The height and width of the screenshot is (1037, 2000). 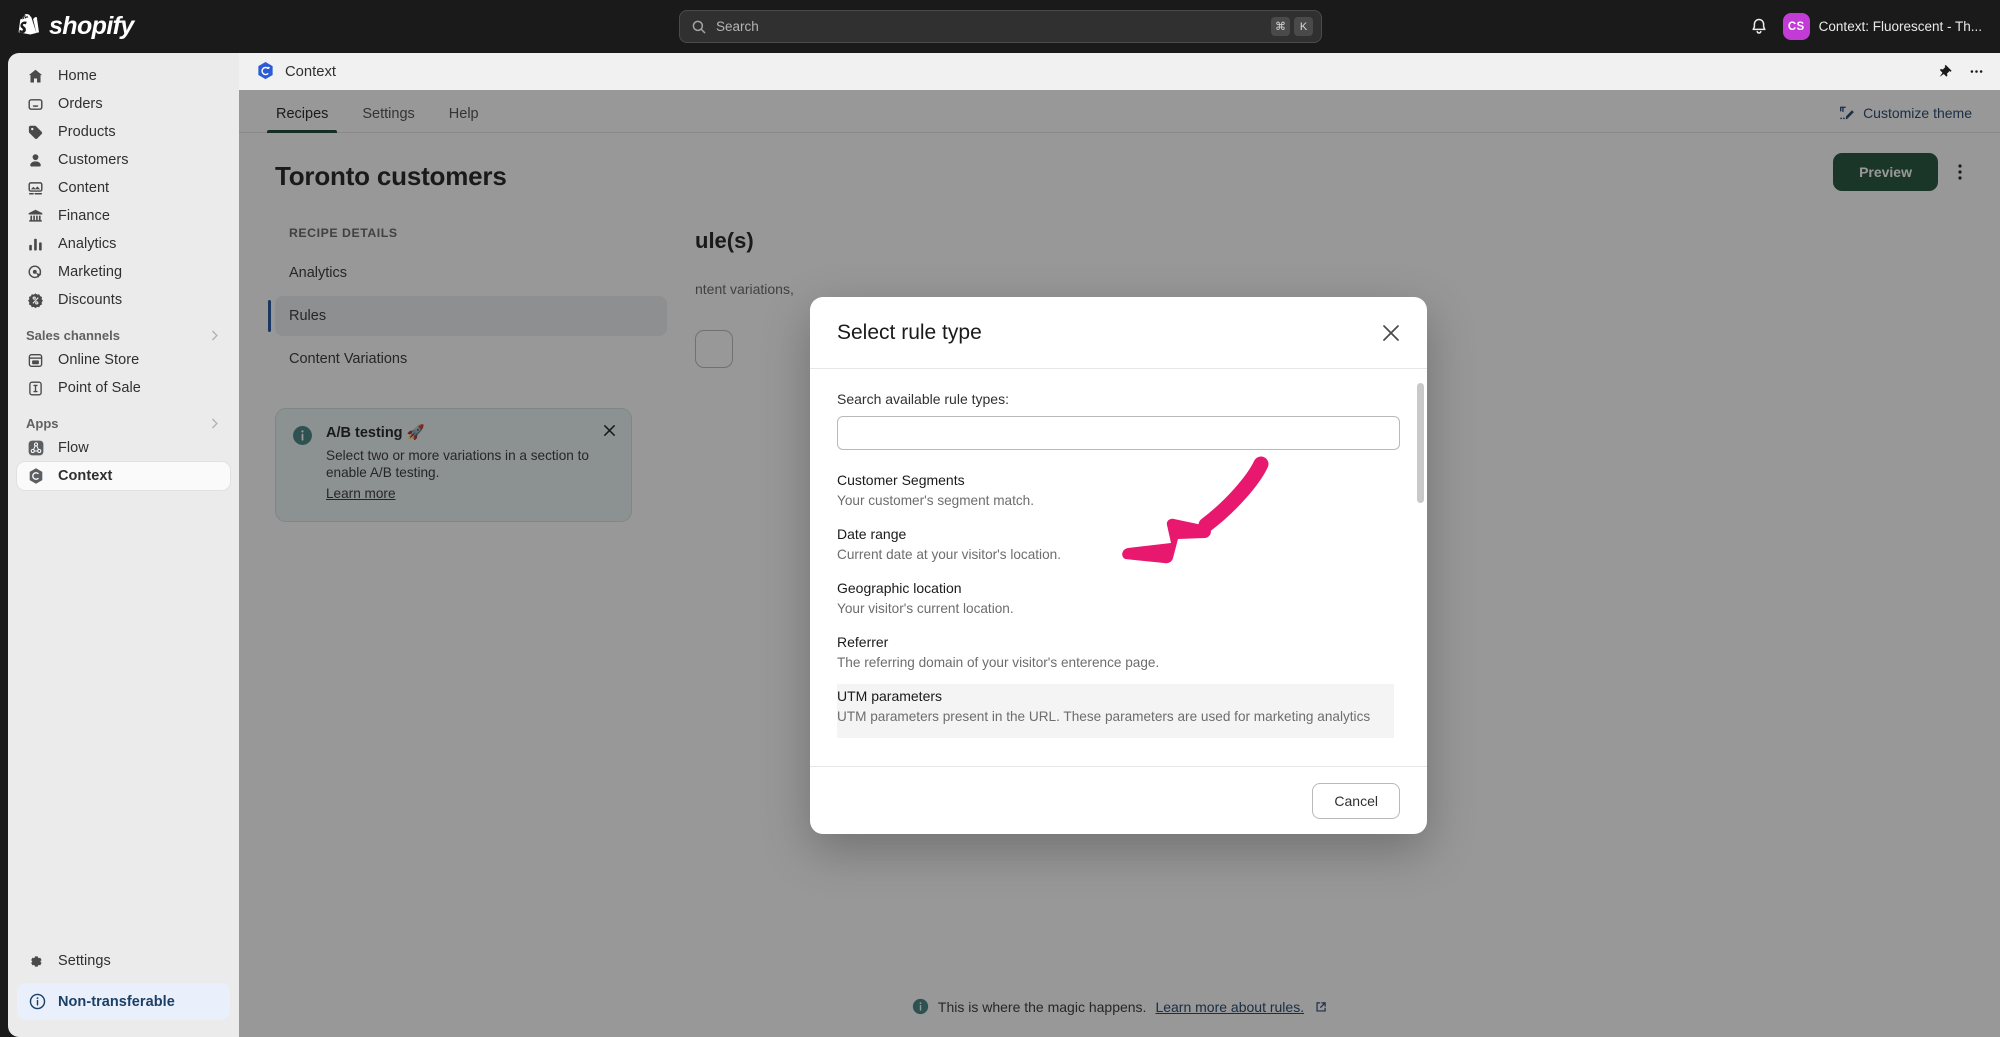 I want to click on modal-title: Select rule type, so click(x=909, y=332).